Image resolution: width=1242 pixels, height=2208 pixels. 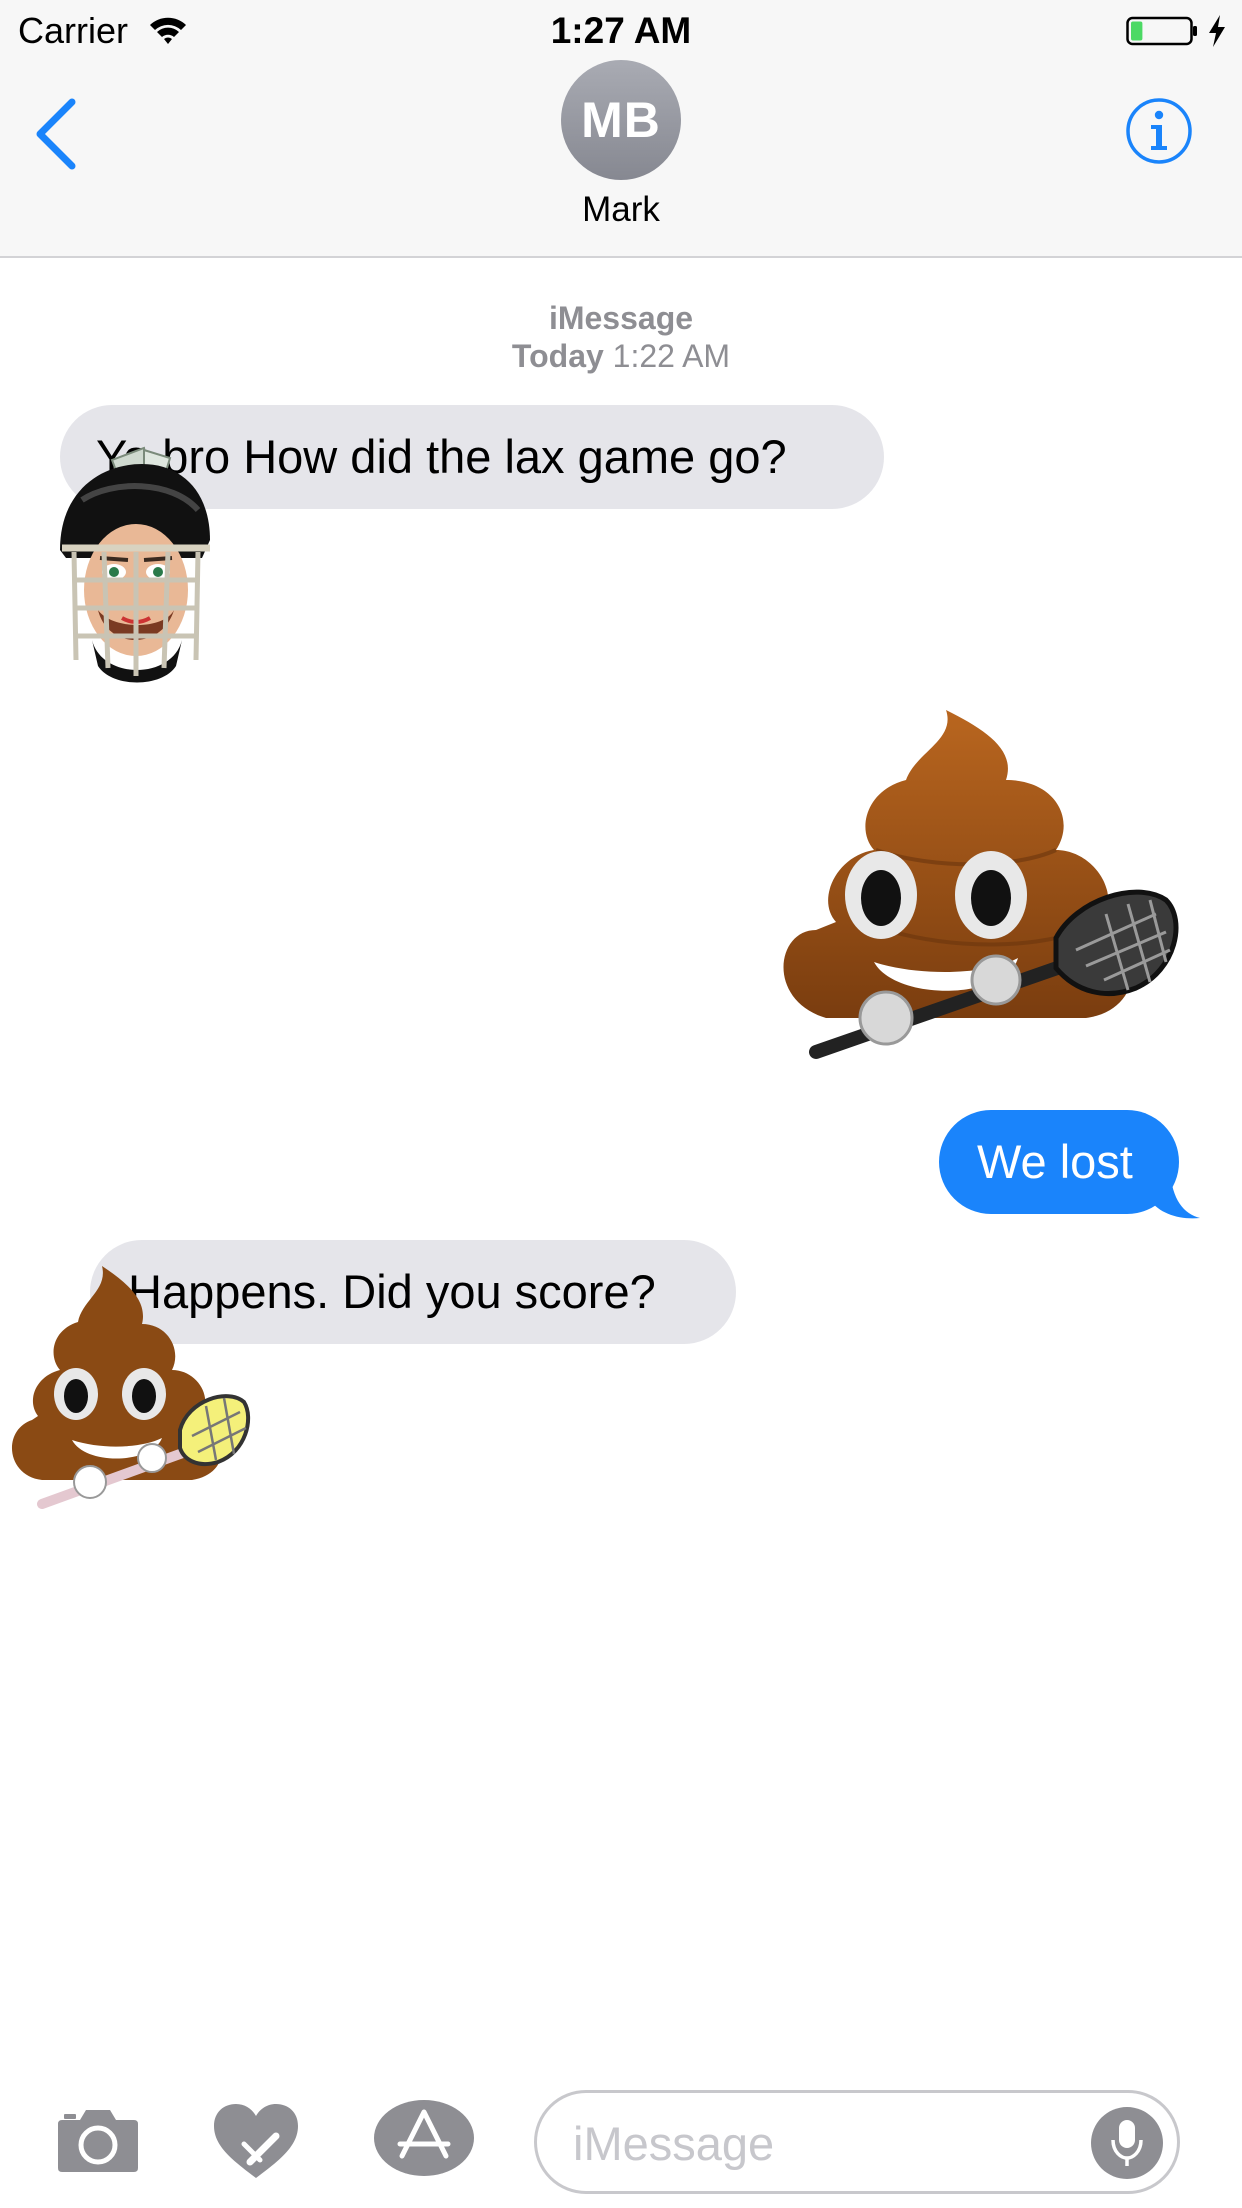 What do you see at coordinates (1059, 1162) in the screenshot?
I see `outgoing-message-bubble: We lost` at bounding box center [1059, 1162].